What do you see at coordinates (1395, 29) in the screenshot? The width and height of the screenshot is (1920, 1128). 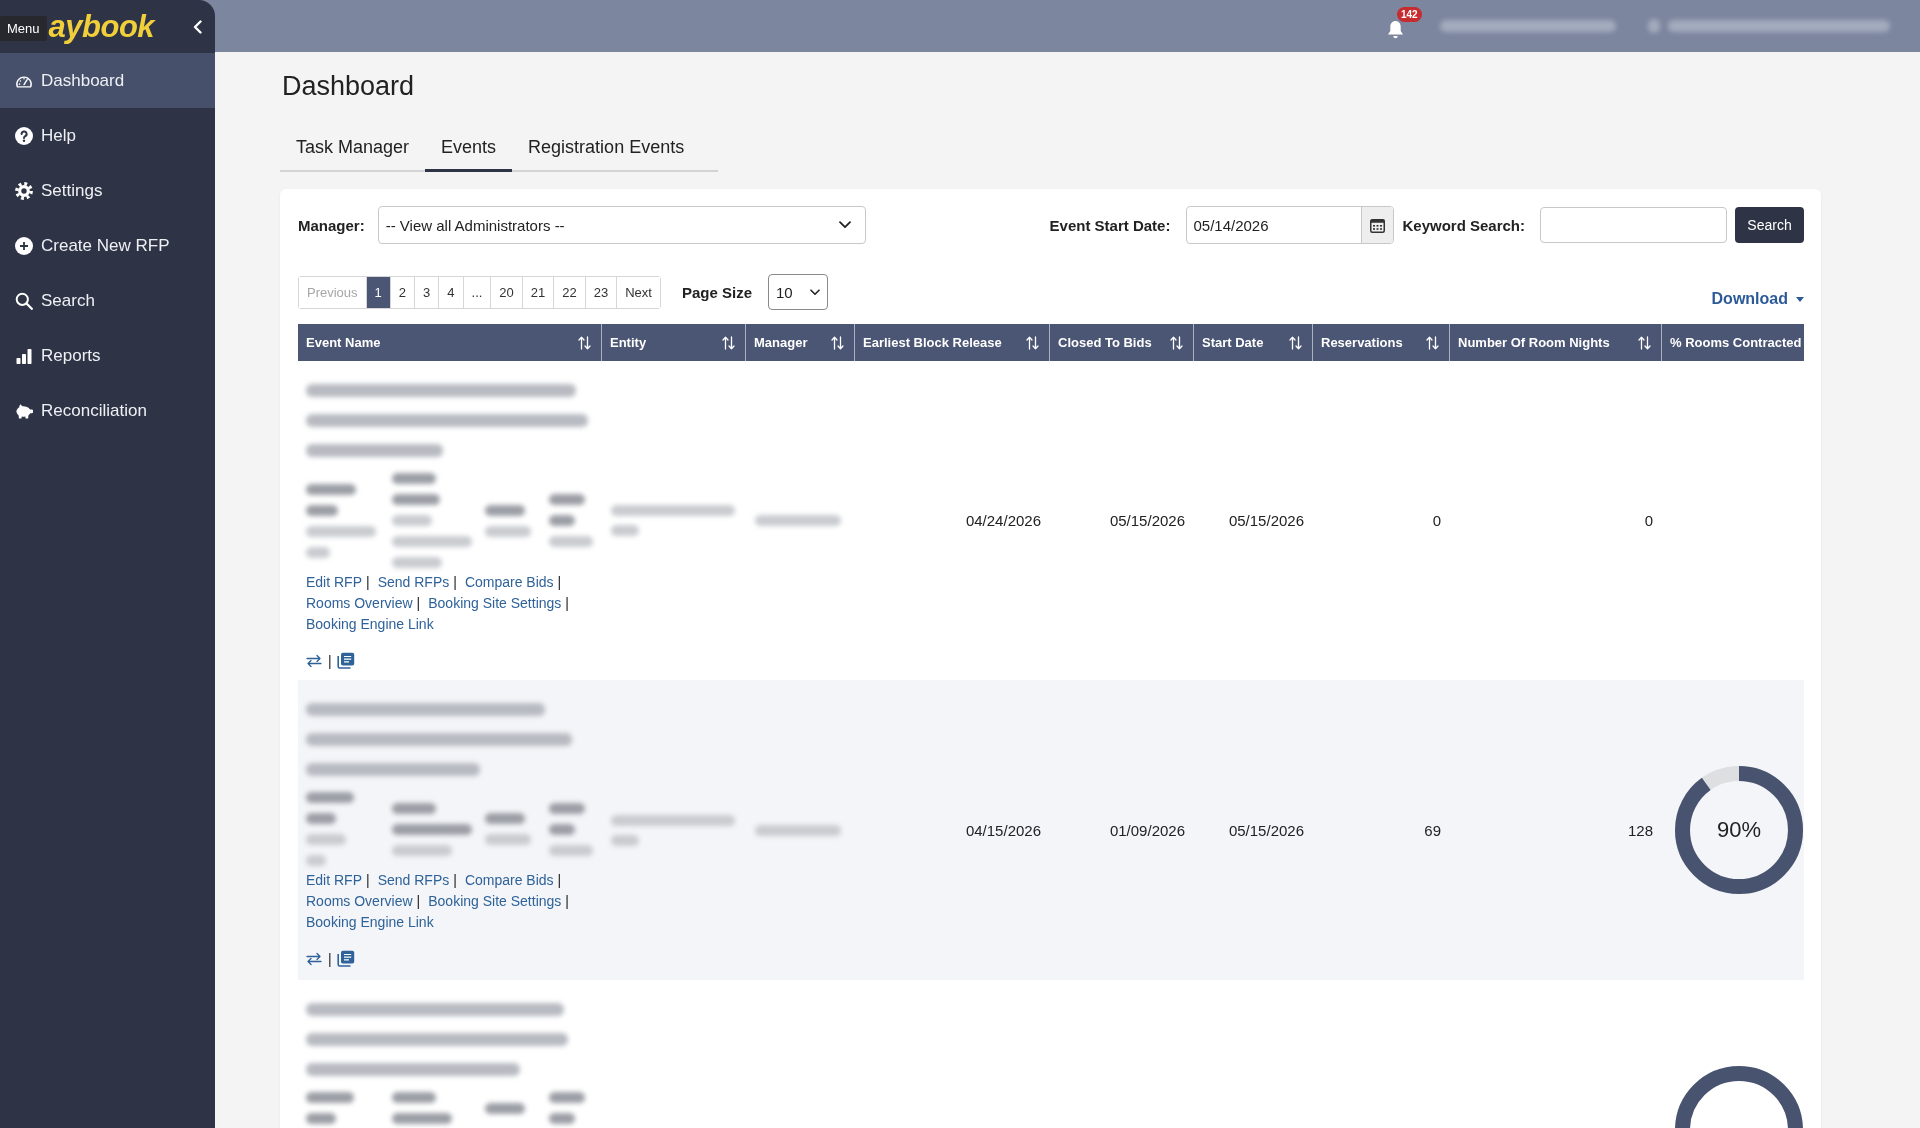 I see `bell-icon` at bounding box center [1395, 29].